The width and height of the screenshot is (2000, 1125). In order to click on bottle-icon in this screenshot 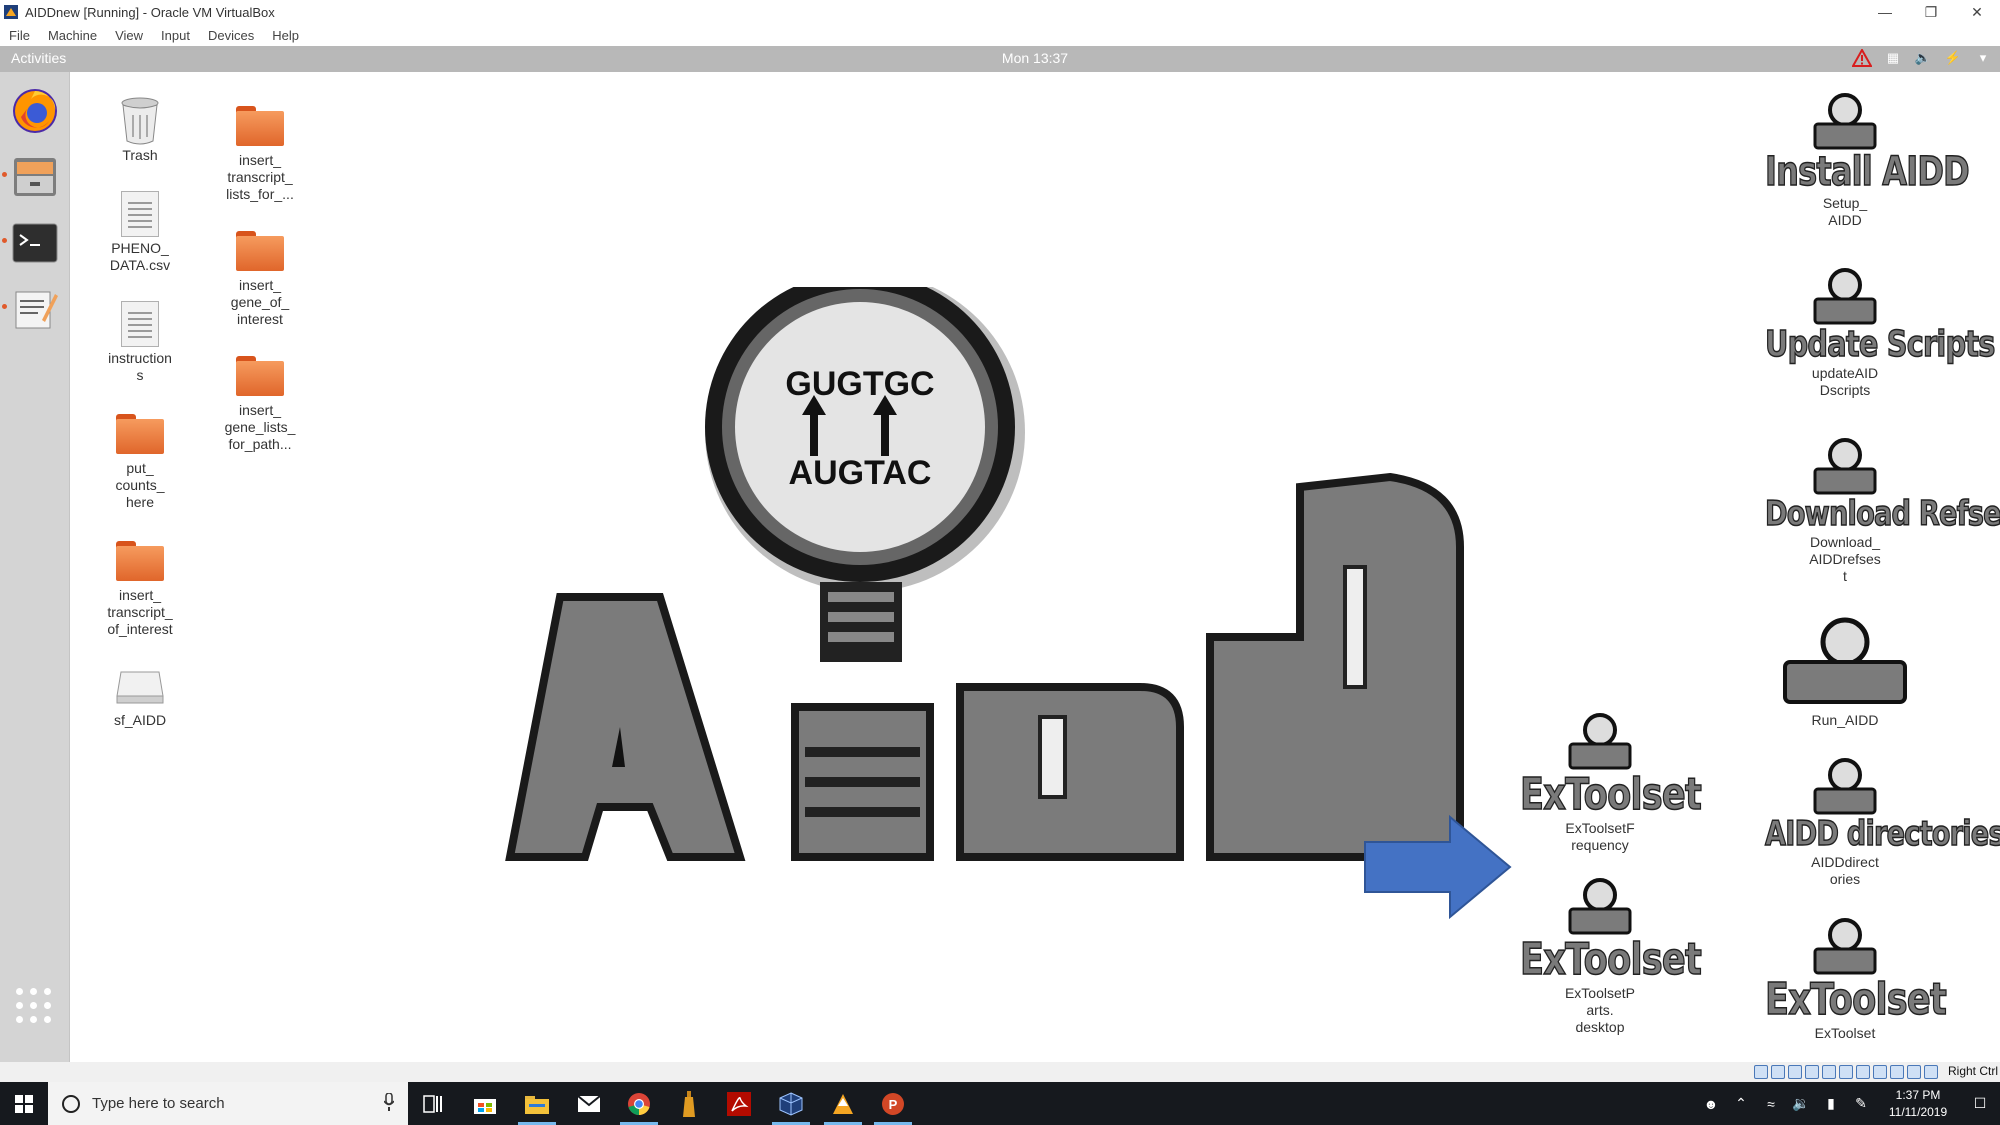, I will do `click(689, 1103)`.